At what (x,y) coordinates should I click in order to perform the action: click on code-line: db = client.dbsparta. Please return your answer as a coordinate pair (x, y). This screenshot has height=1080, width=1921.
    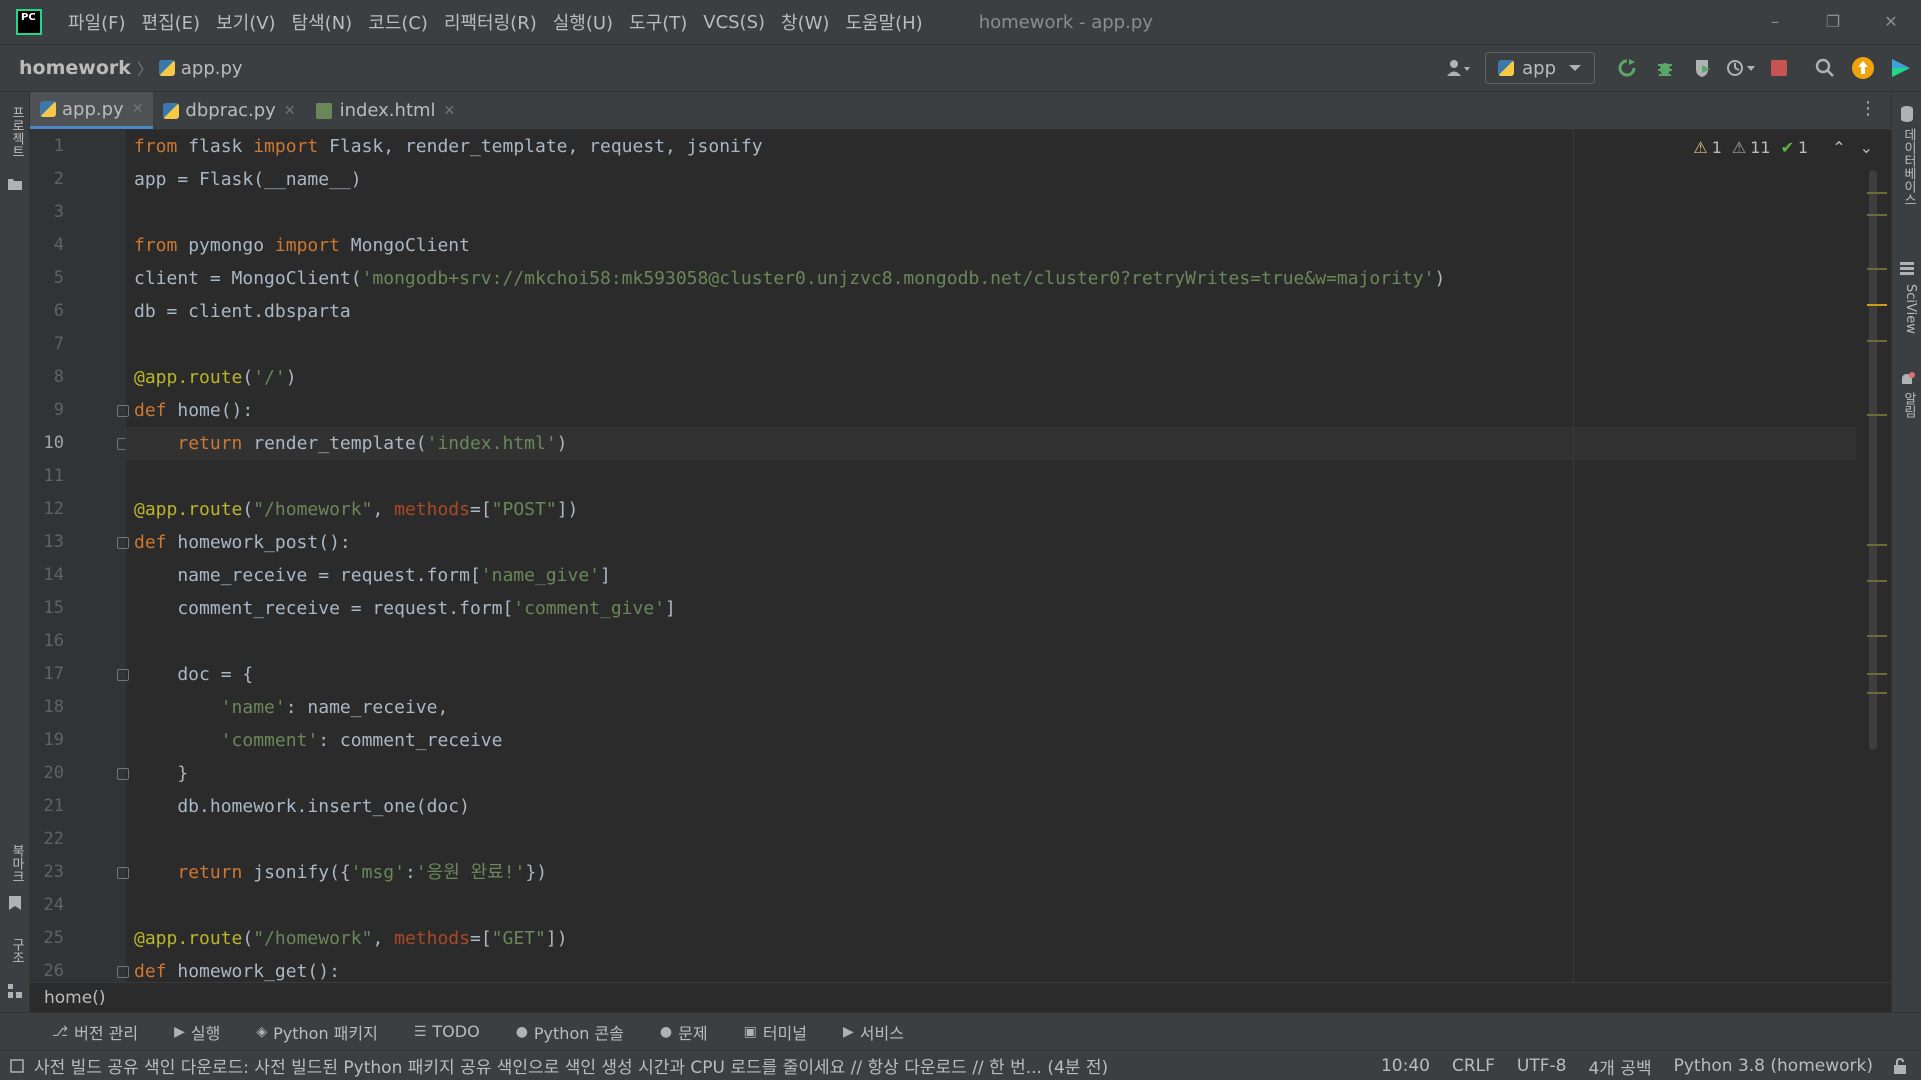
    Looking at the image, I should click on (242, 311).